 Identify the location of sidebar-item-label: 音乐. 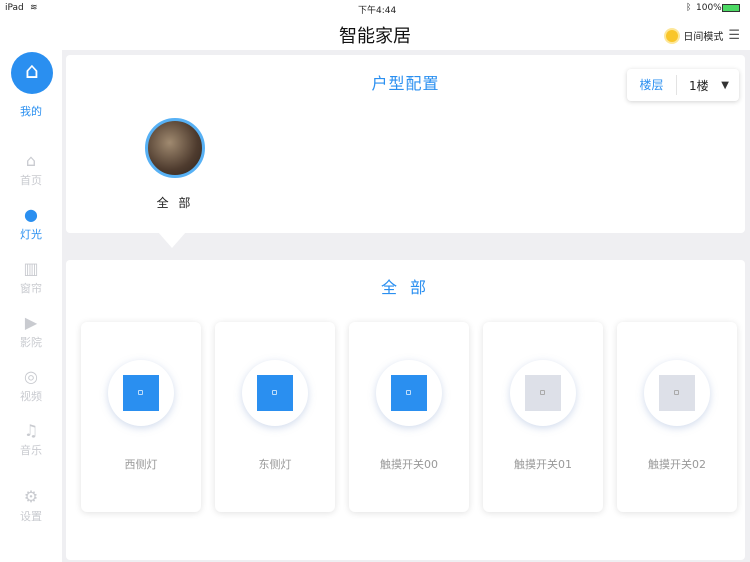
(31, 450).